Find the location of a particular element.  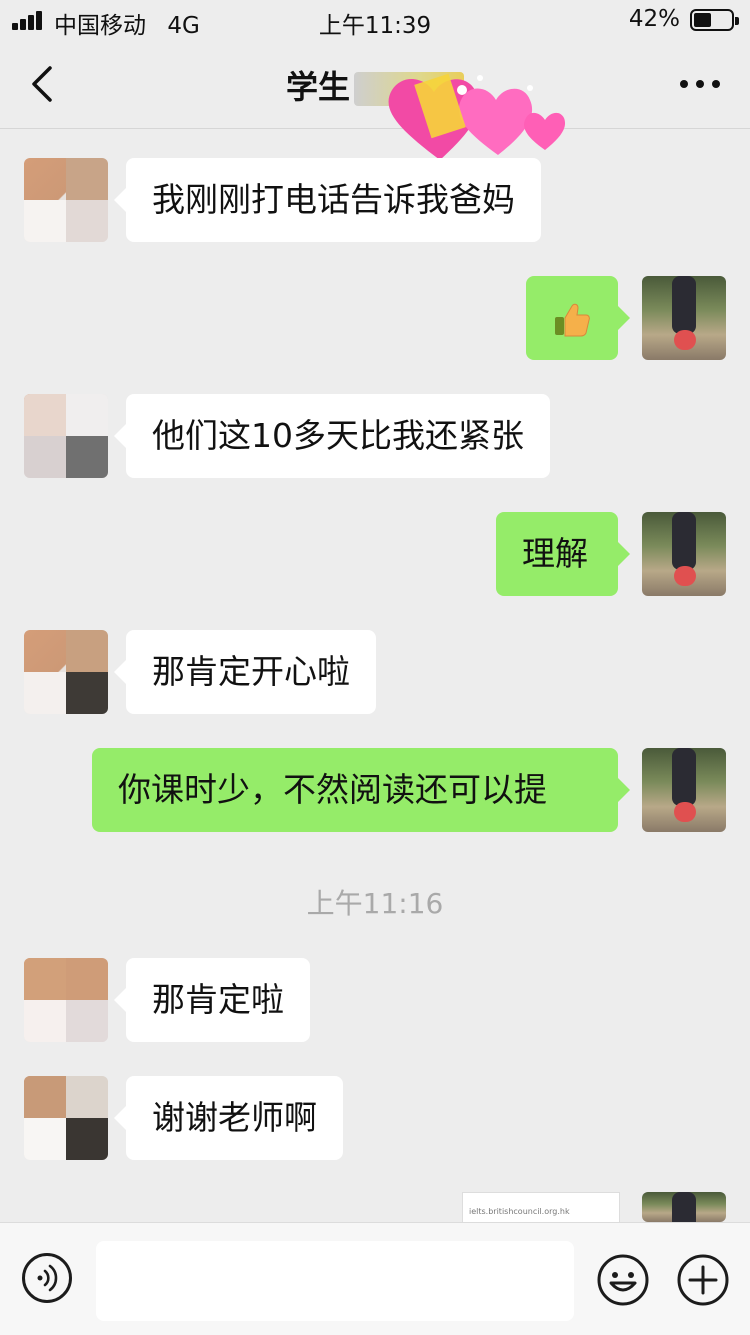

battery-icon is located at coordinates (714, 20).